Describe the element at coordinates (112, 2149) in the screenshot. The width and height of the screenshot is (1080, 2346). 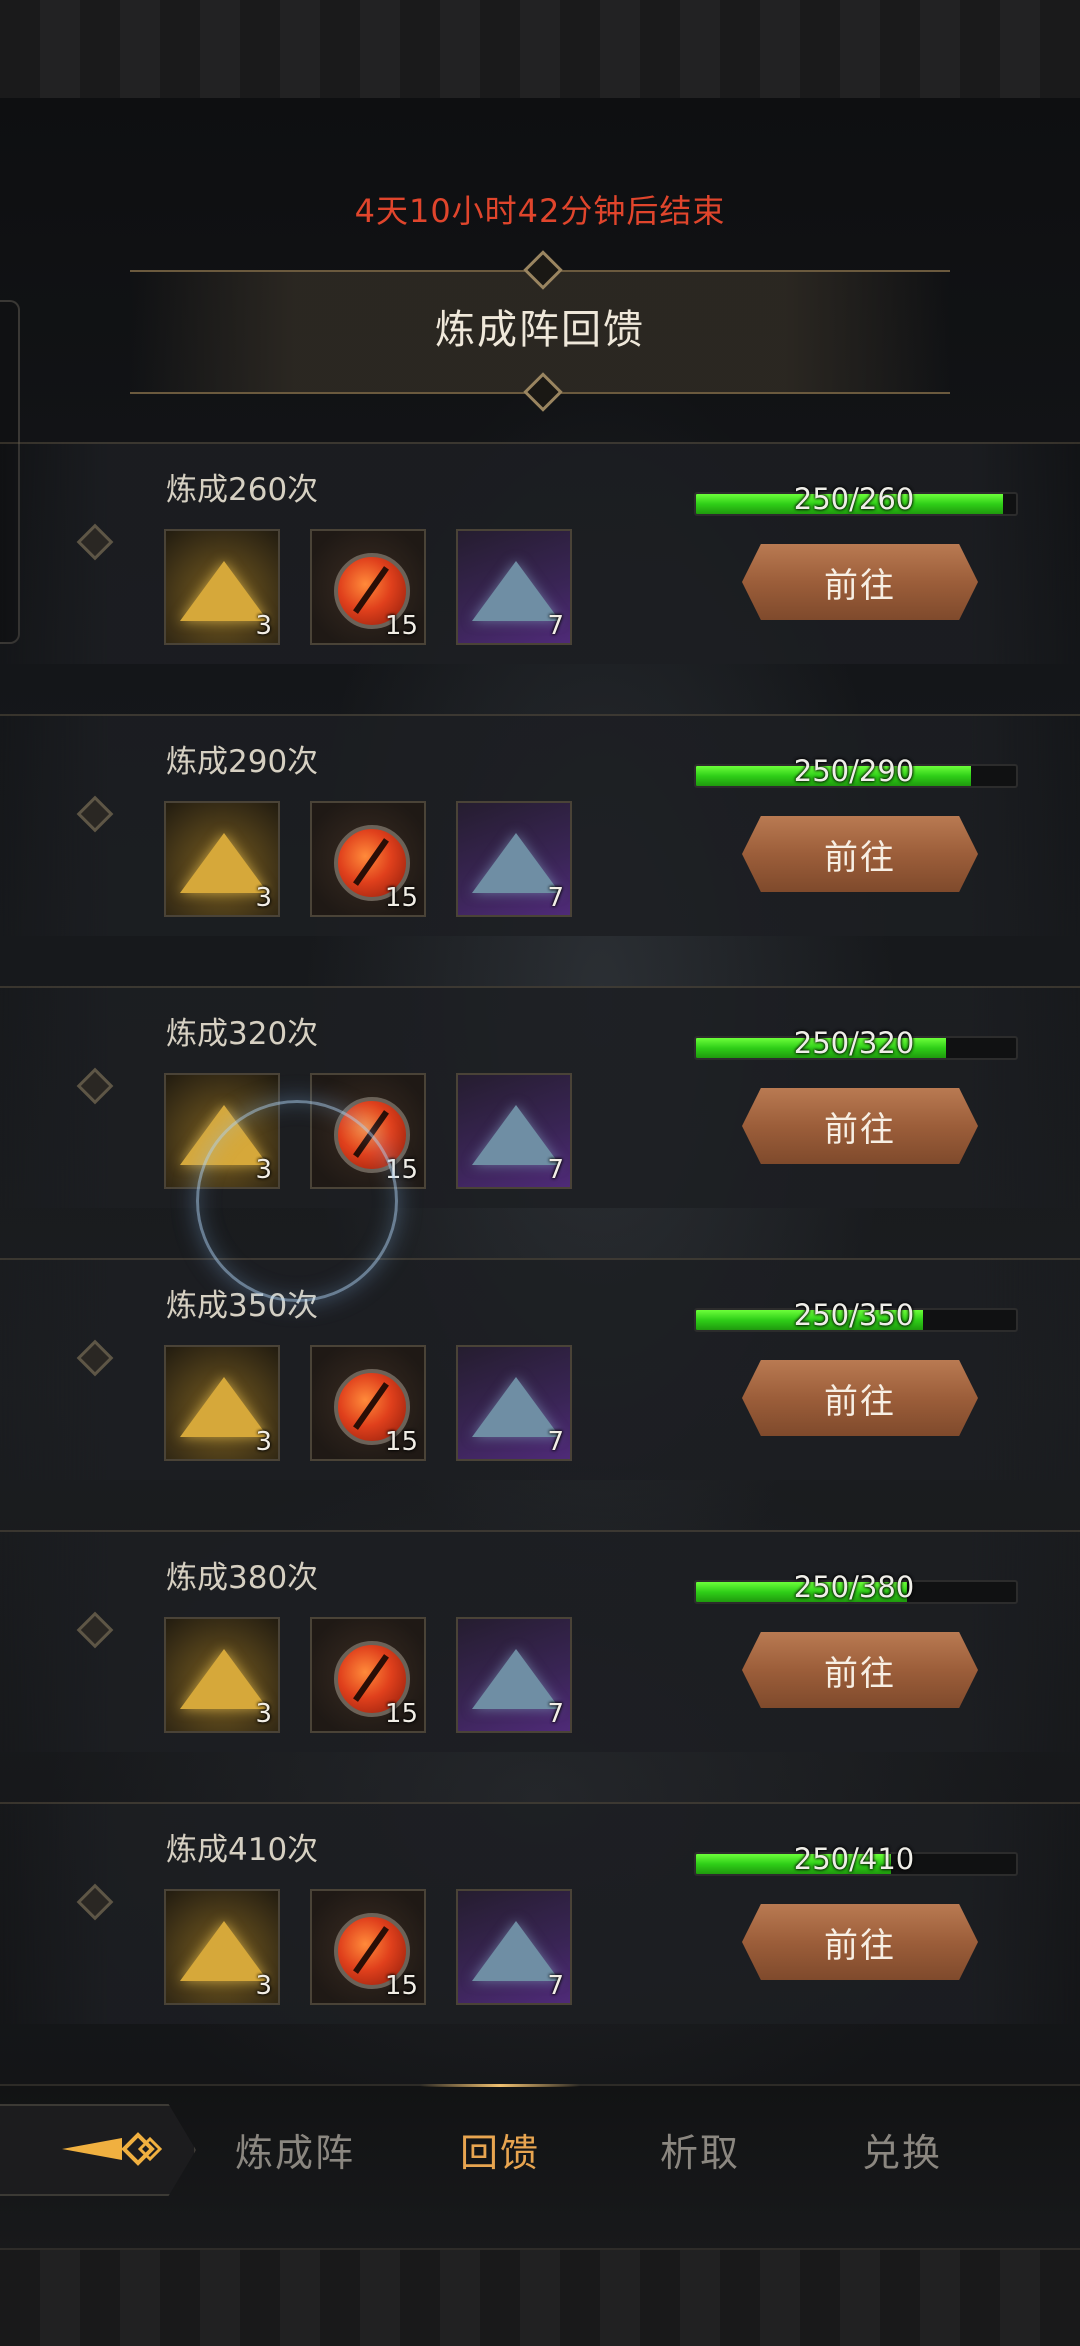
I see `back-arrow-icon` at that location.